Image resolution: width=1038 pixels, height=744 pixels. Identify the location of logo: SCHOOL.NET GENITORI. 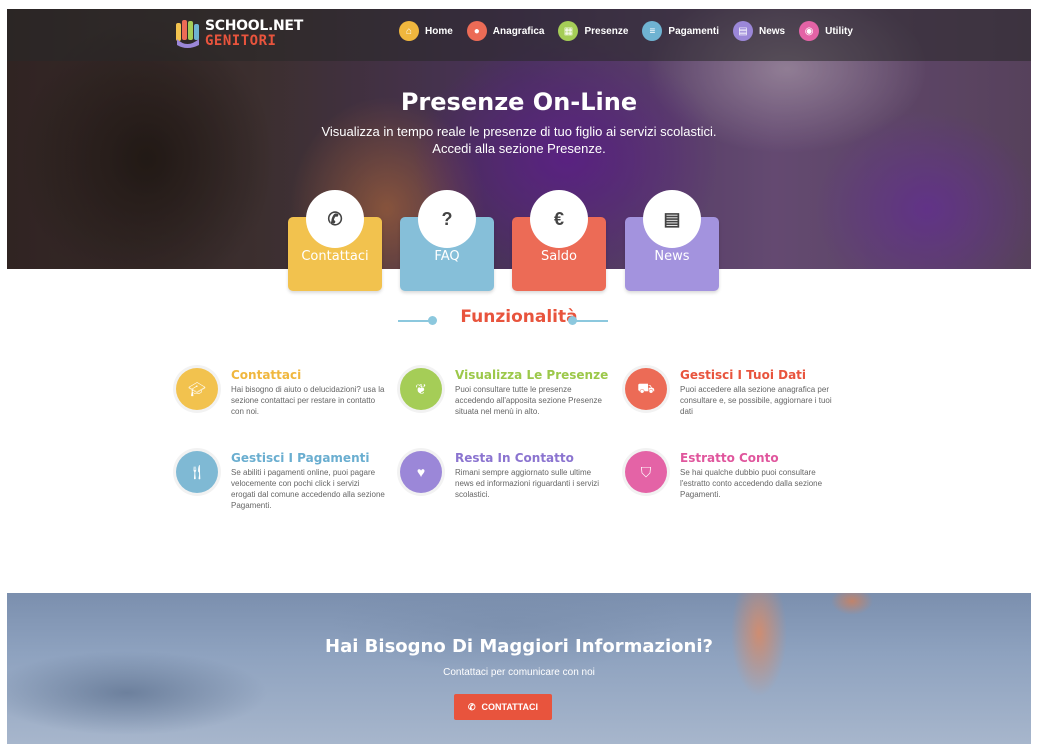
(239, 35).